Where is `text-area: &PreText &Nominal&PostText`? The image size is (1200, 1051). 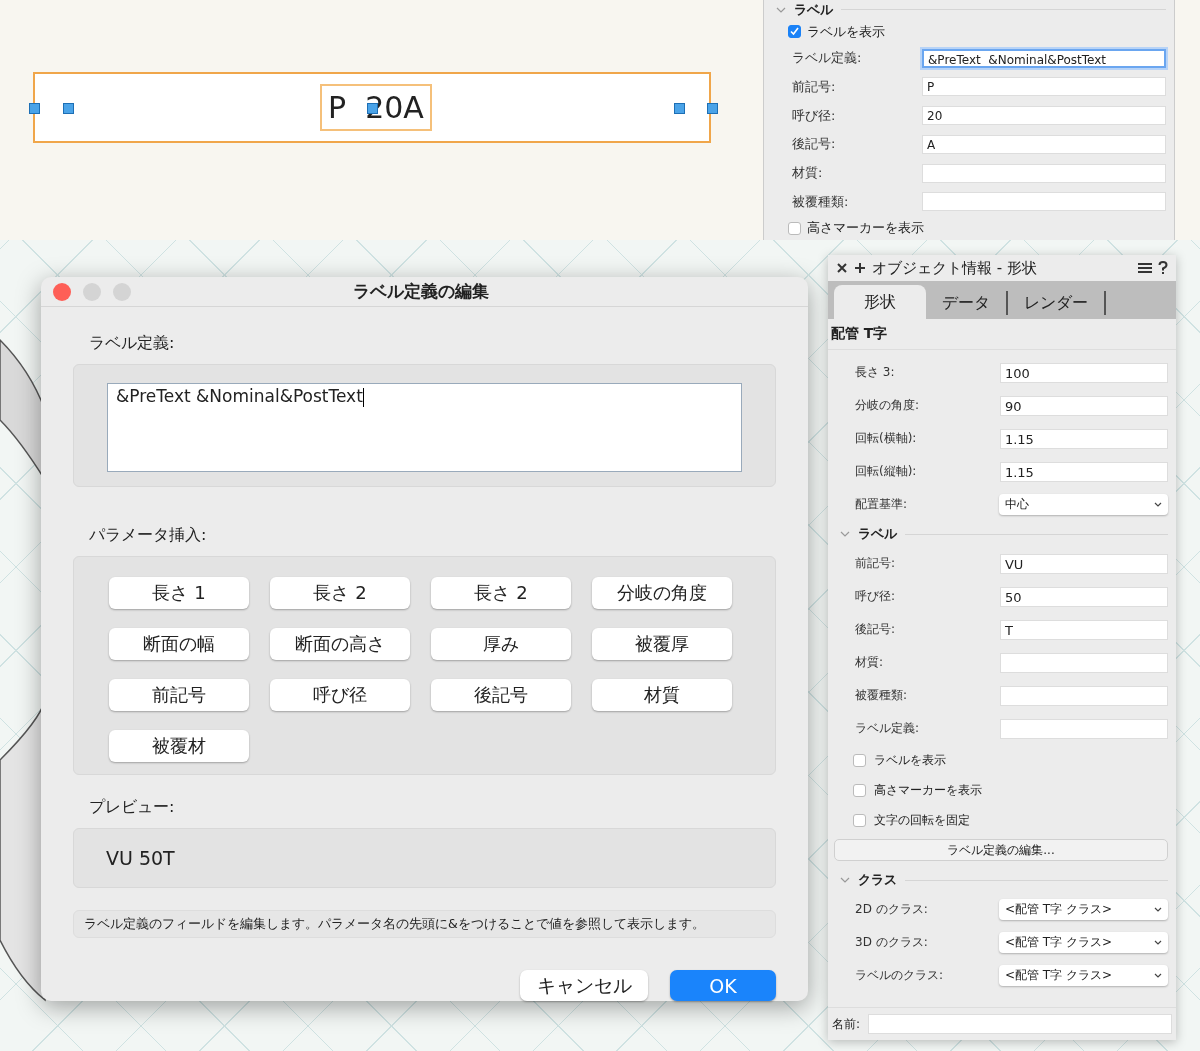 text-area: &PreText &Nominal&PostText is located at coordinates (424, 427).